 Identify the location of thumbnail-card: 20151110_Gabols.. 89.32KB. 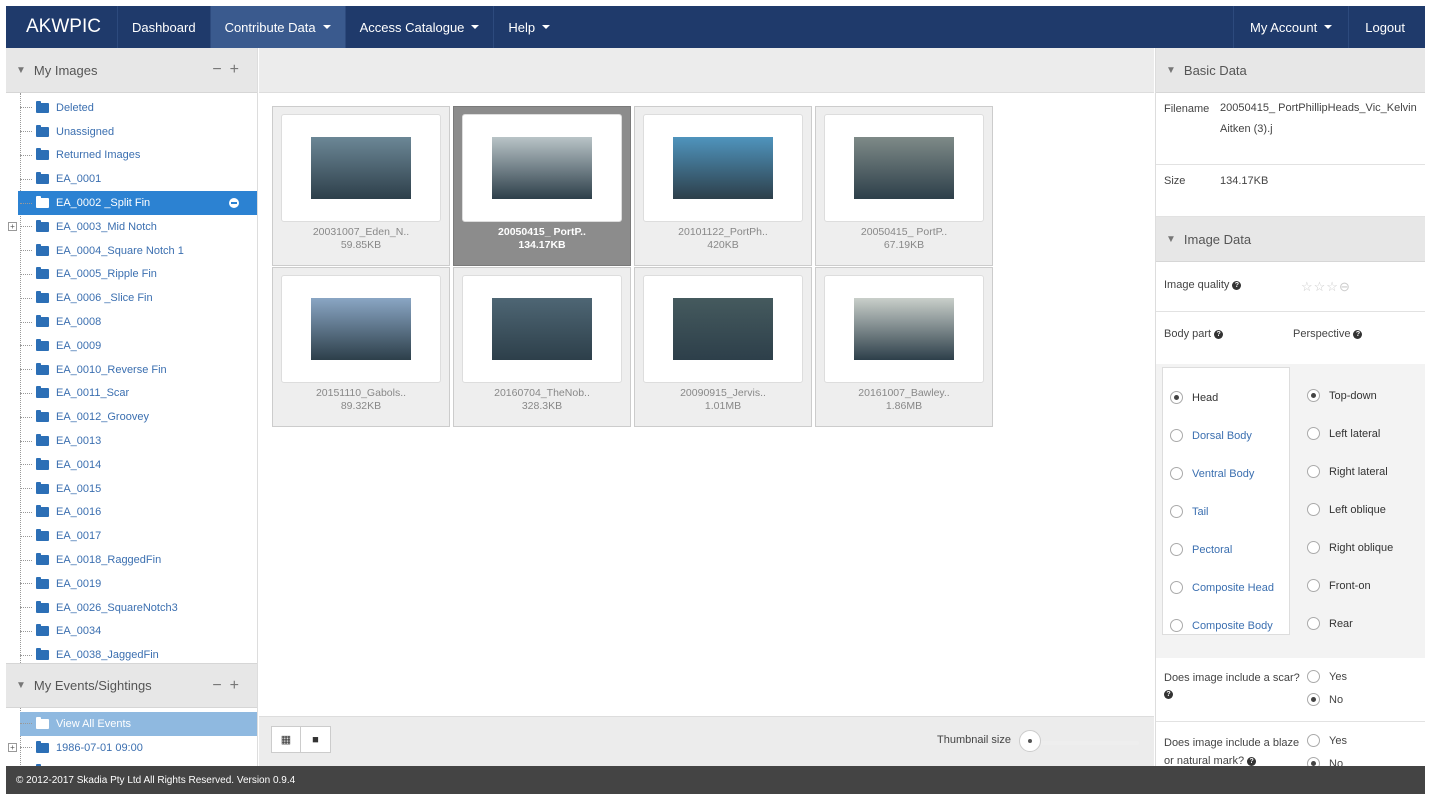
(361, 347).